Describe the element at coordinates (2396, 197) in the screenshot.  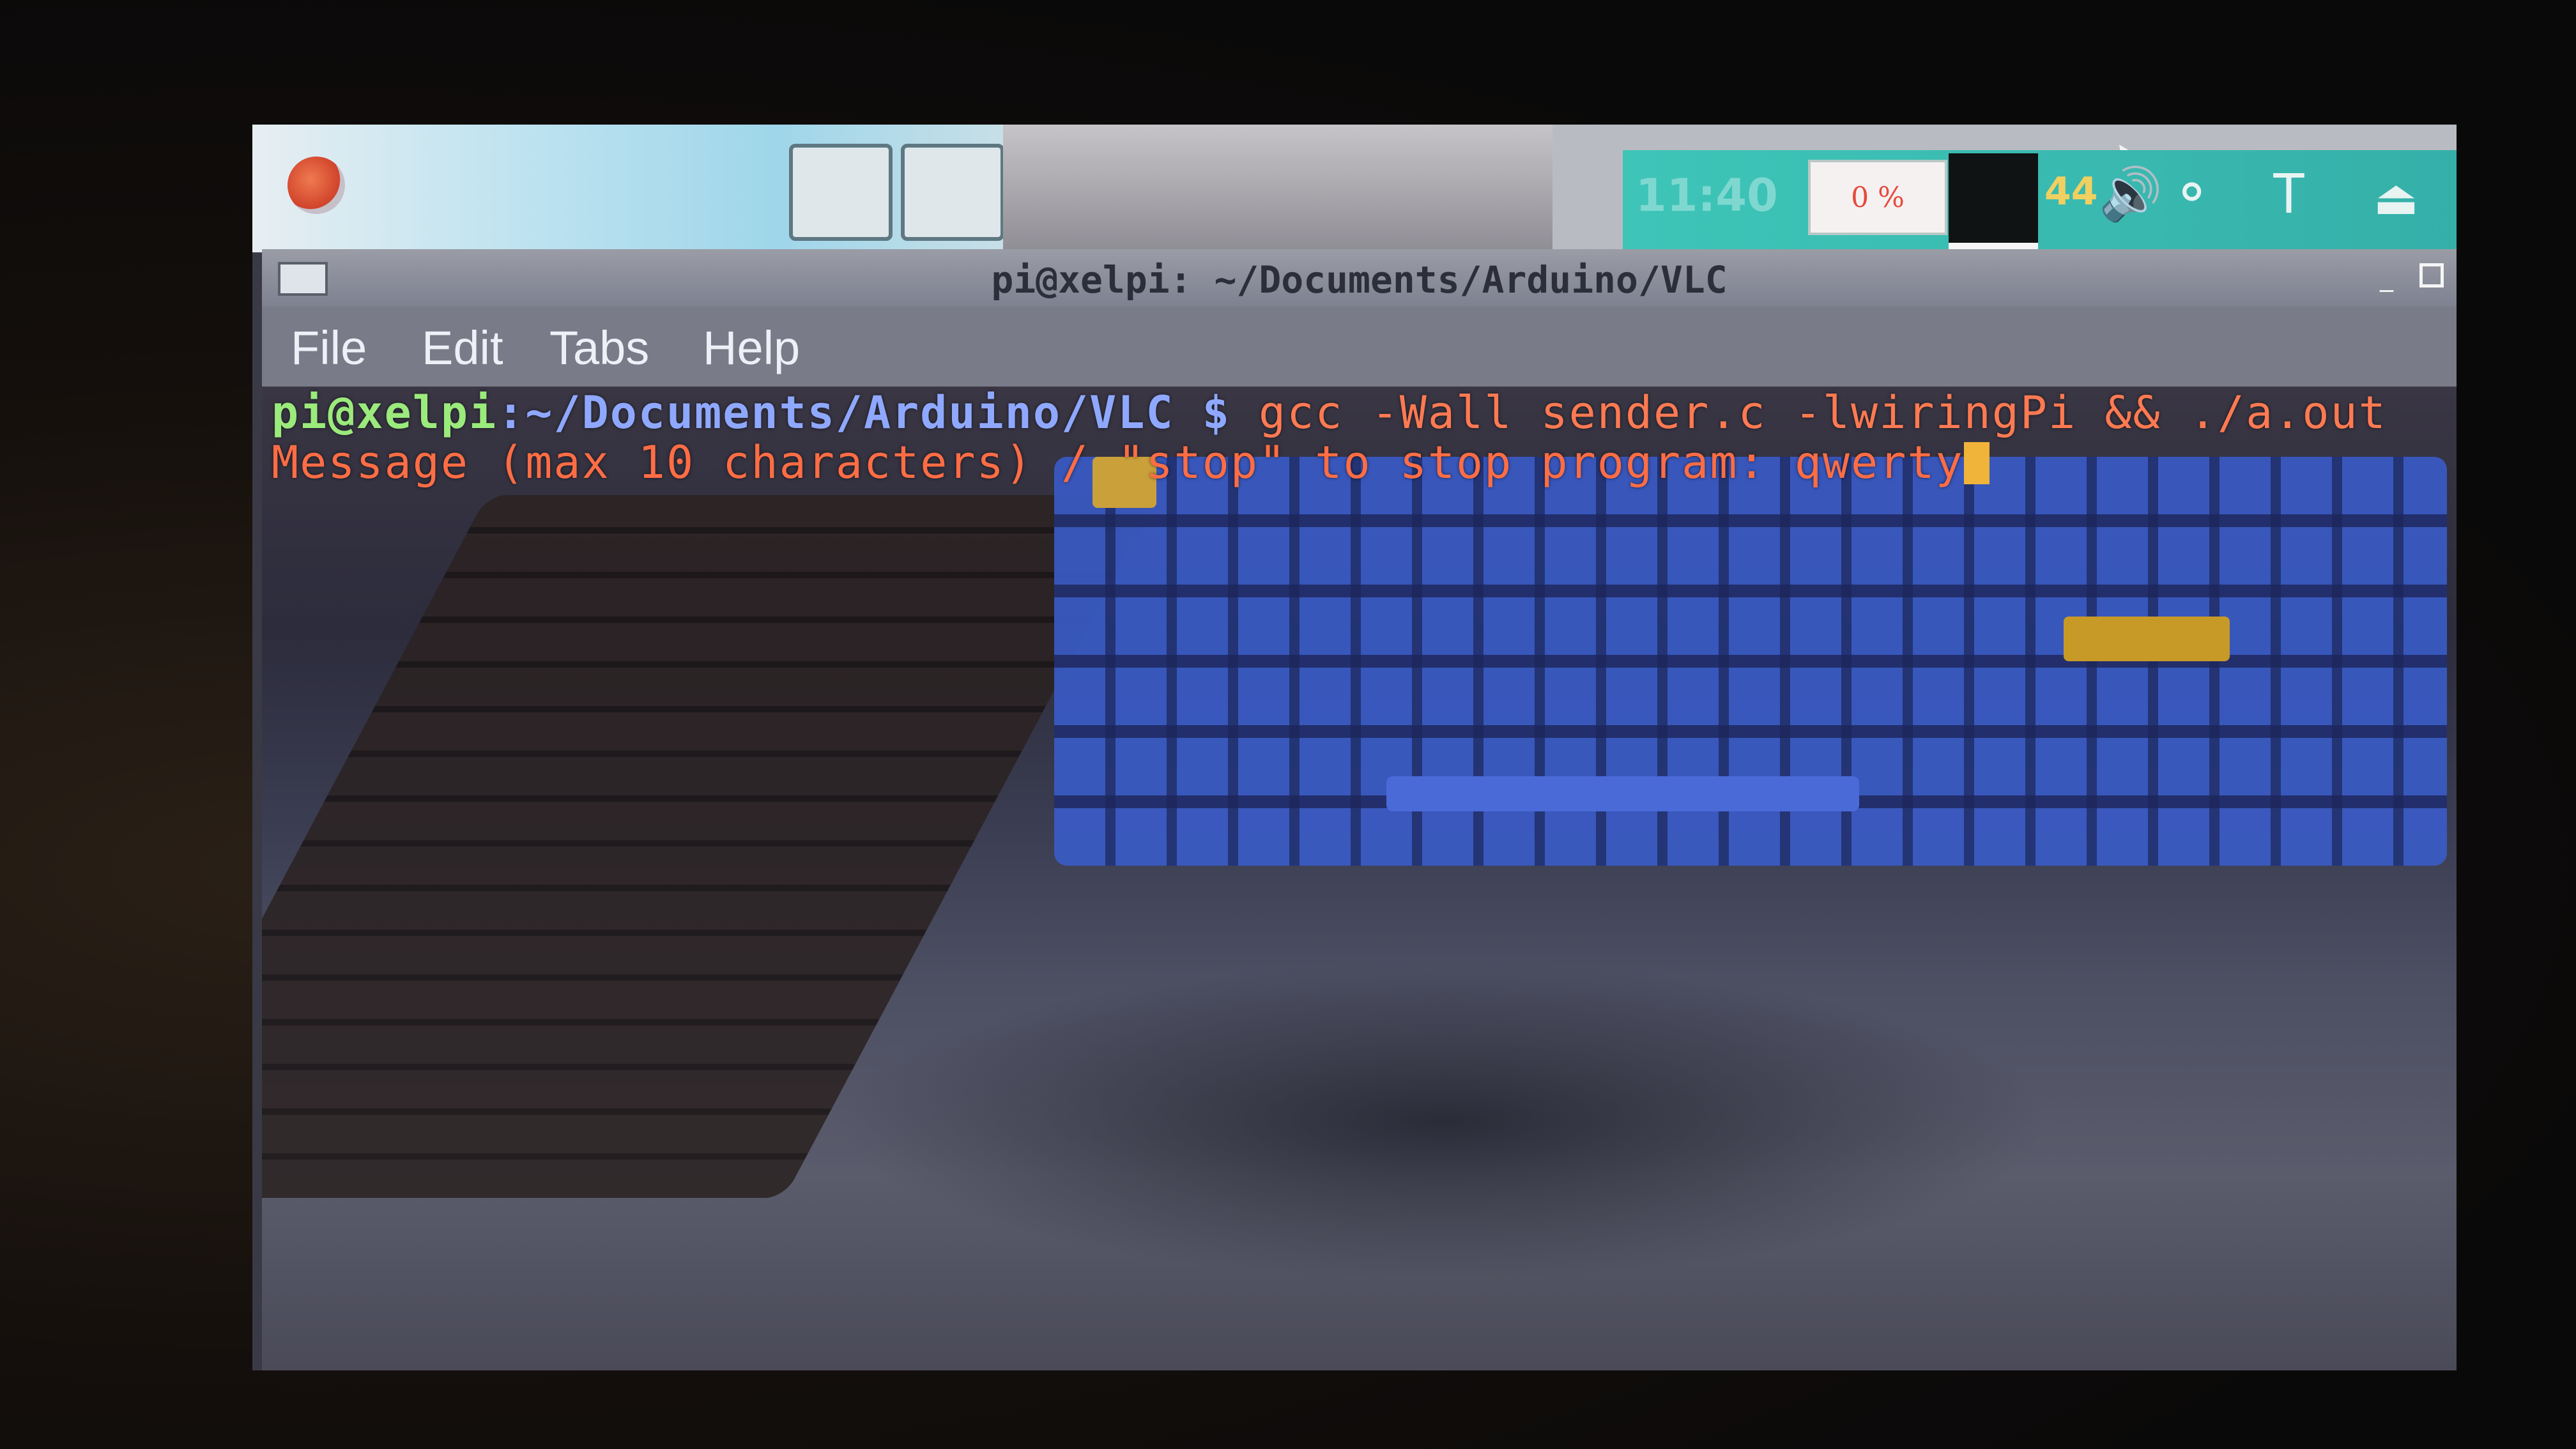
I see `eject-icon: ⏏` at that location.